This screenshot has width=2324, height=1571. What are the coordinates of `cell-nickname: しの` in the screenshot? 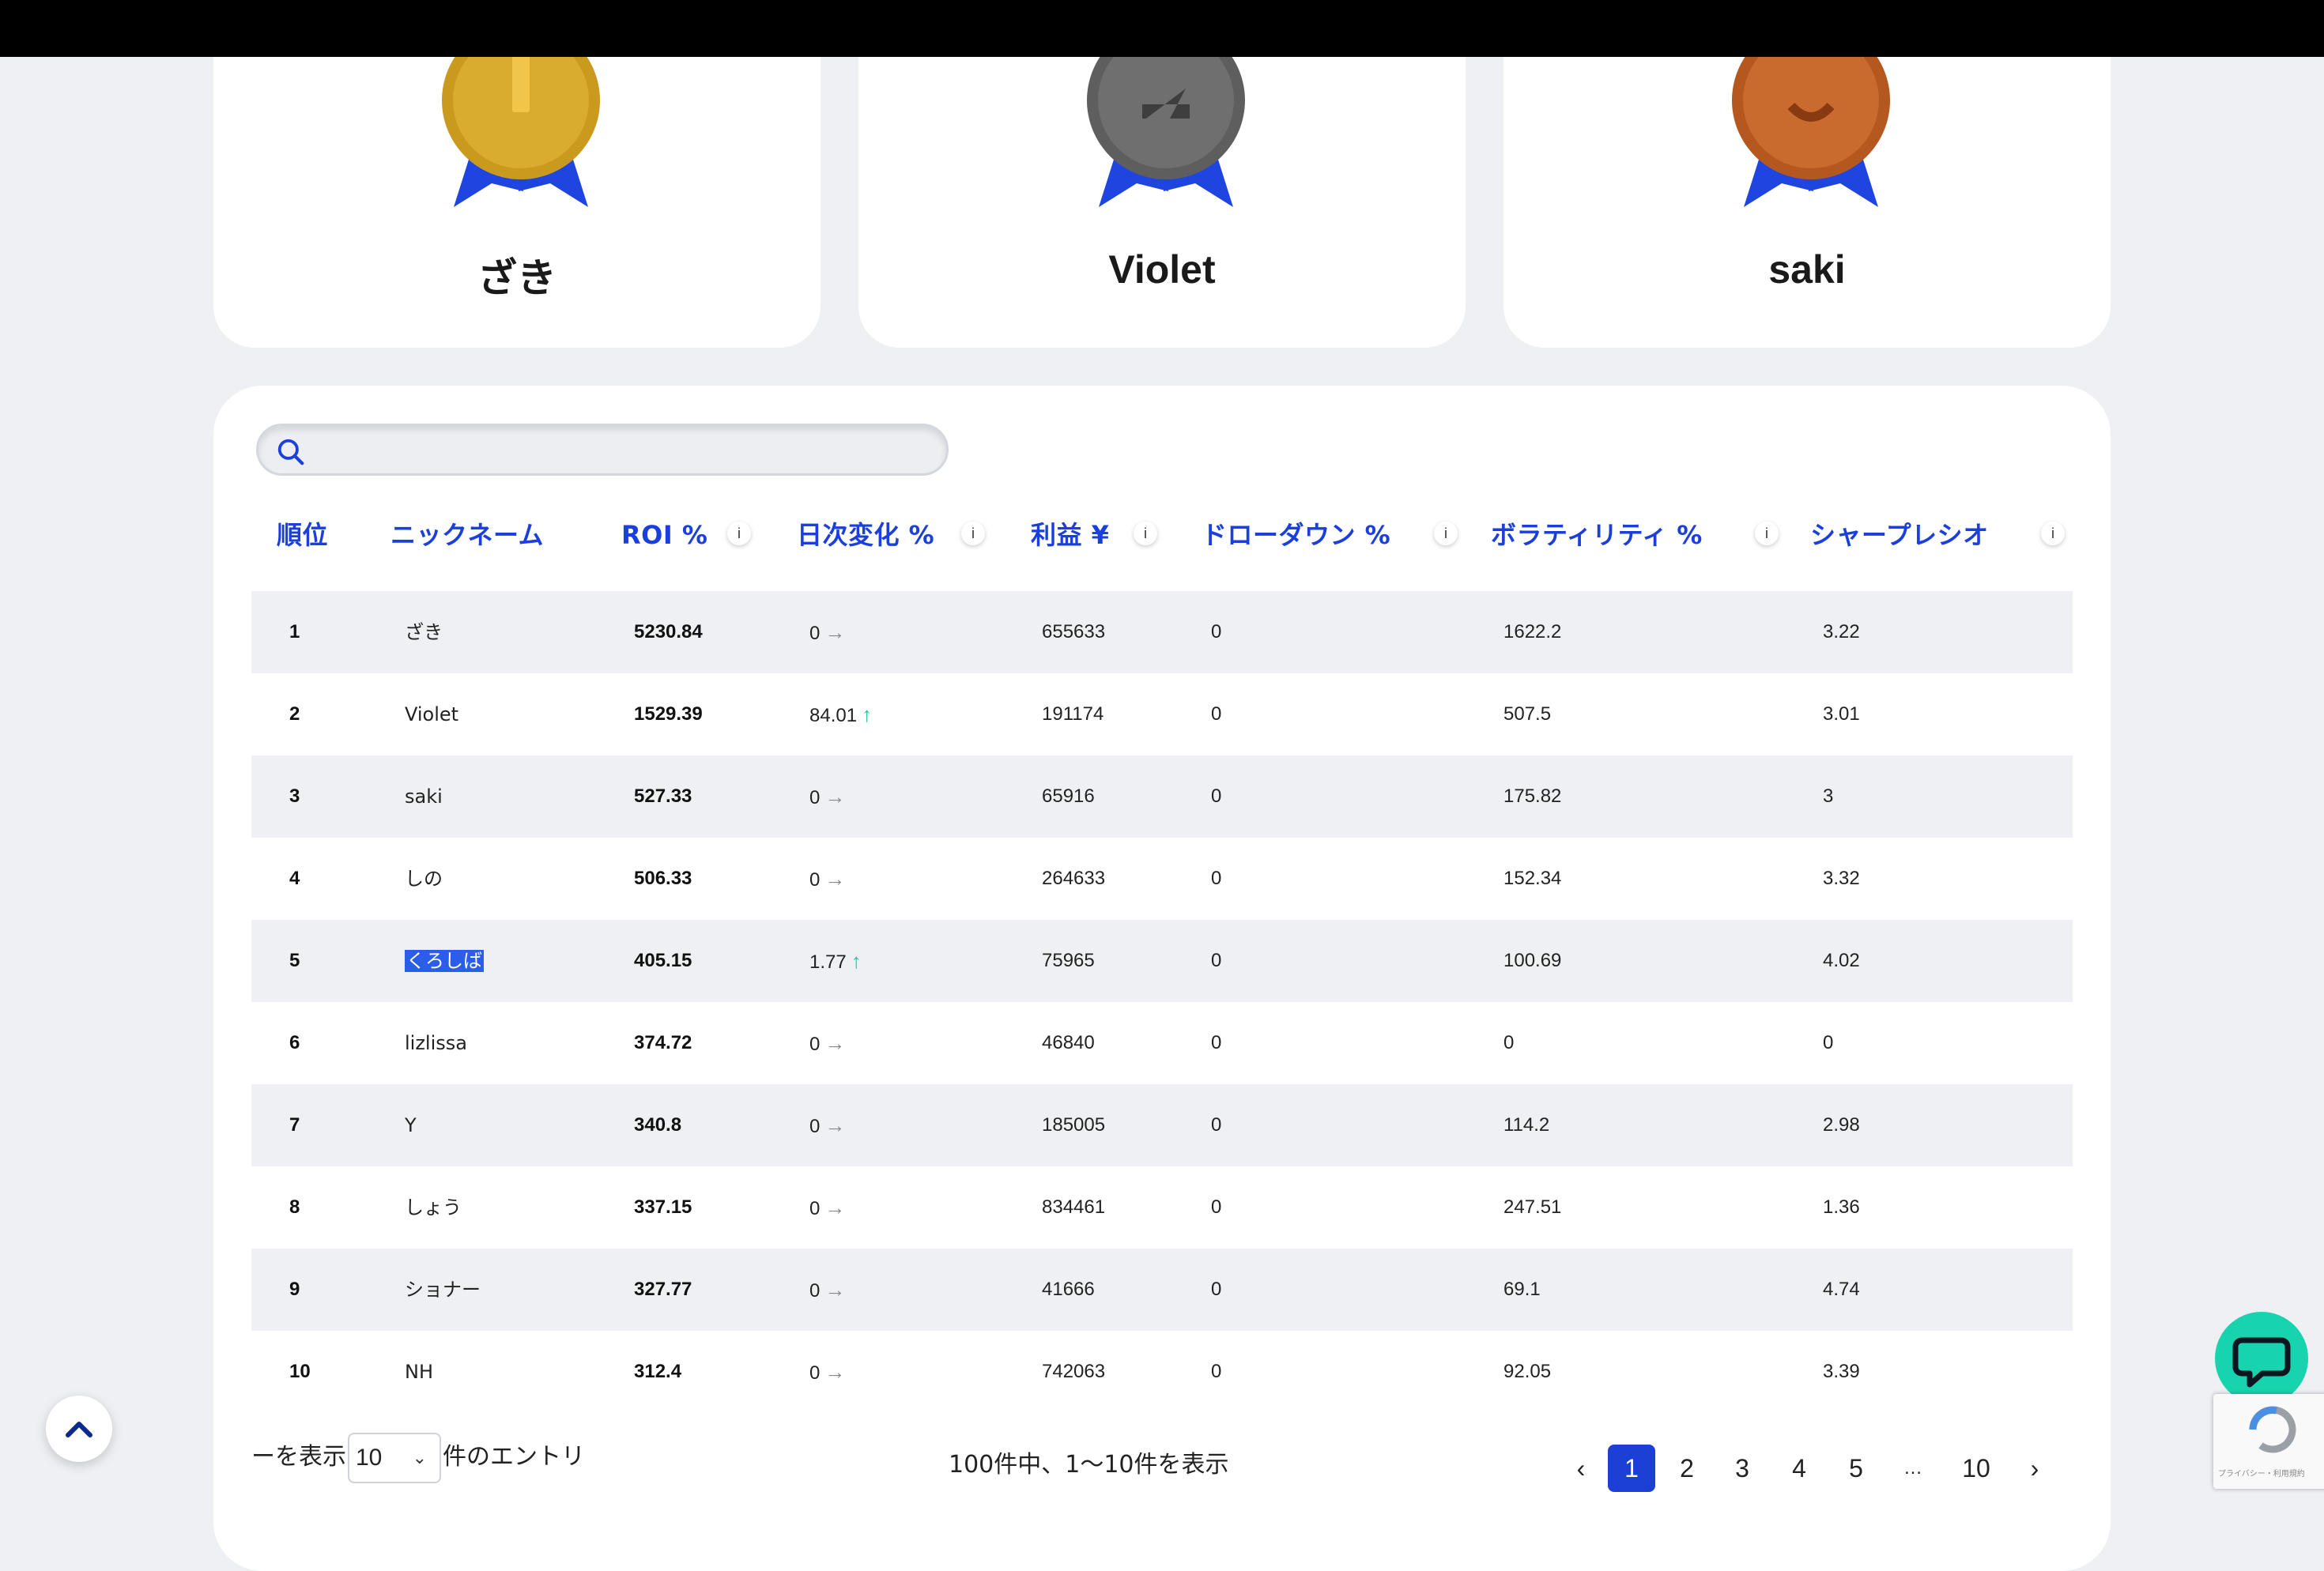 It's located at (424, 879).